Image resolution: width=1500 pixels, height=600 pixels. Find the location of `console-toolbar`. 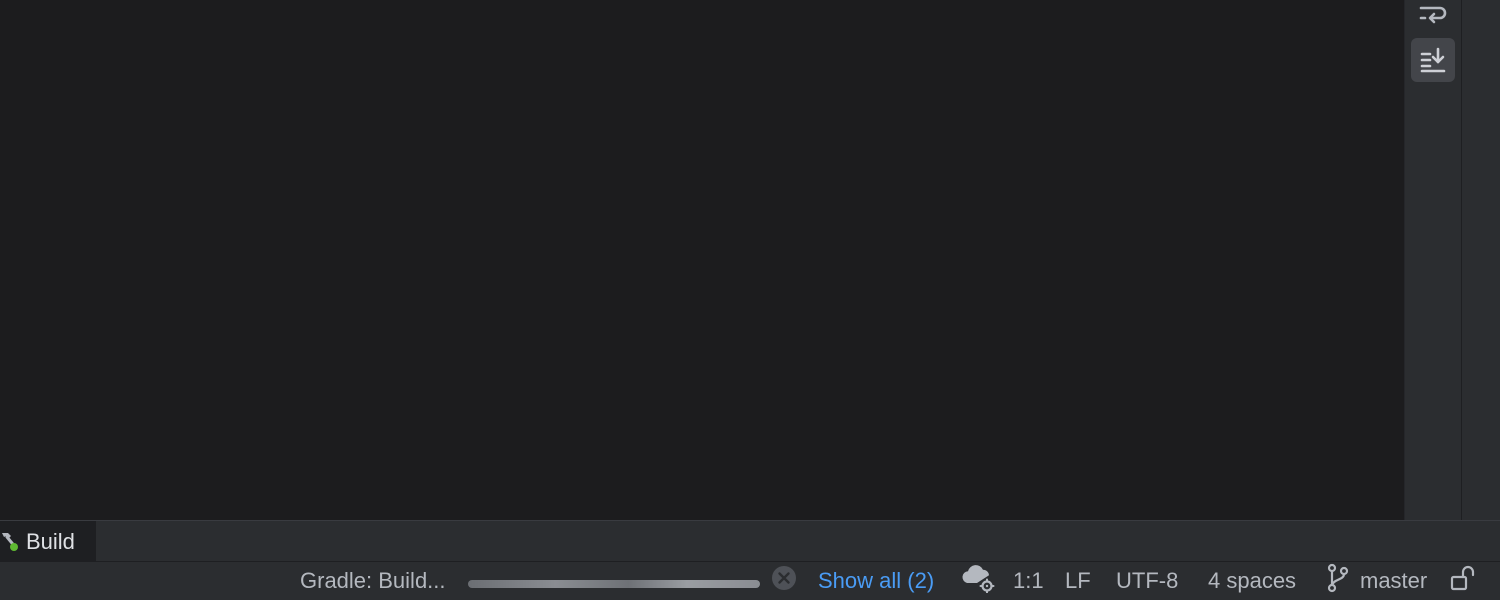

console-toolbar is located at coordinates (1433, 260).